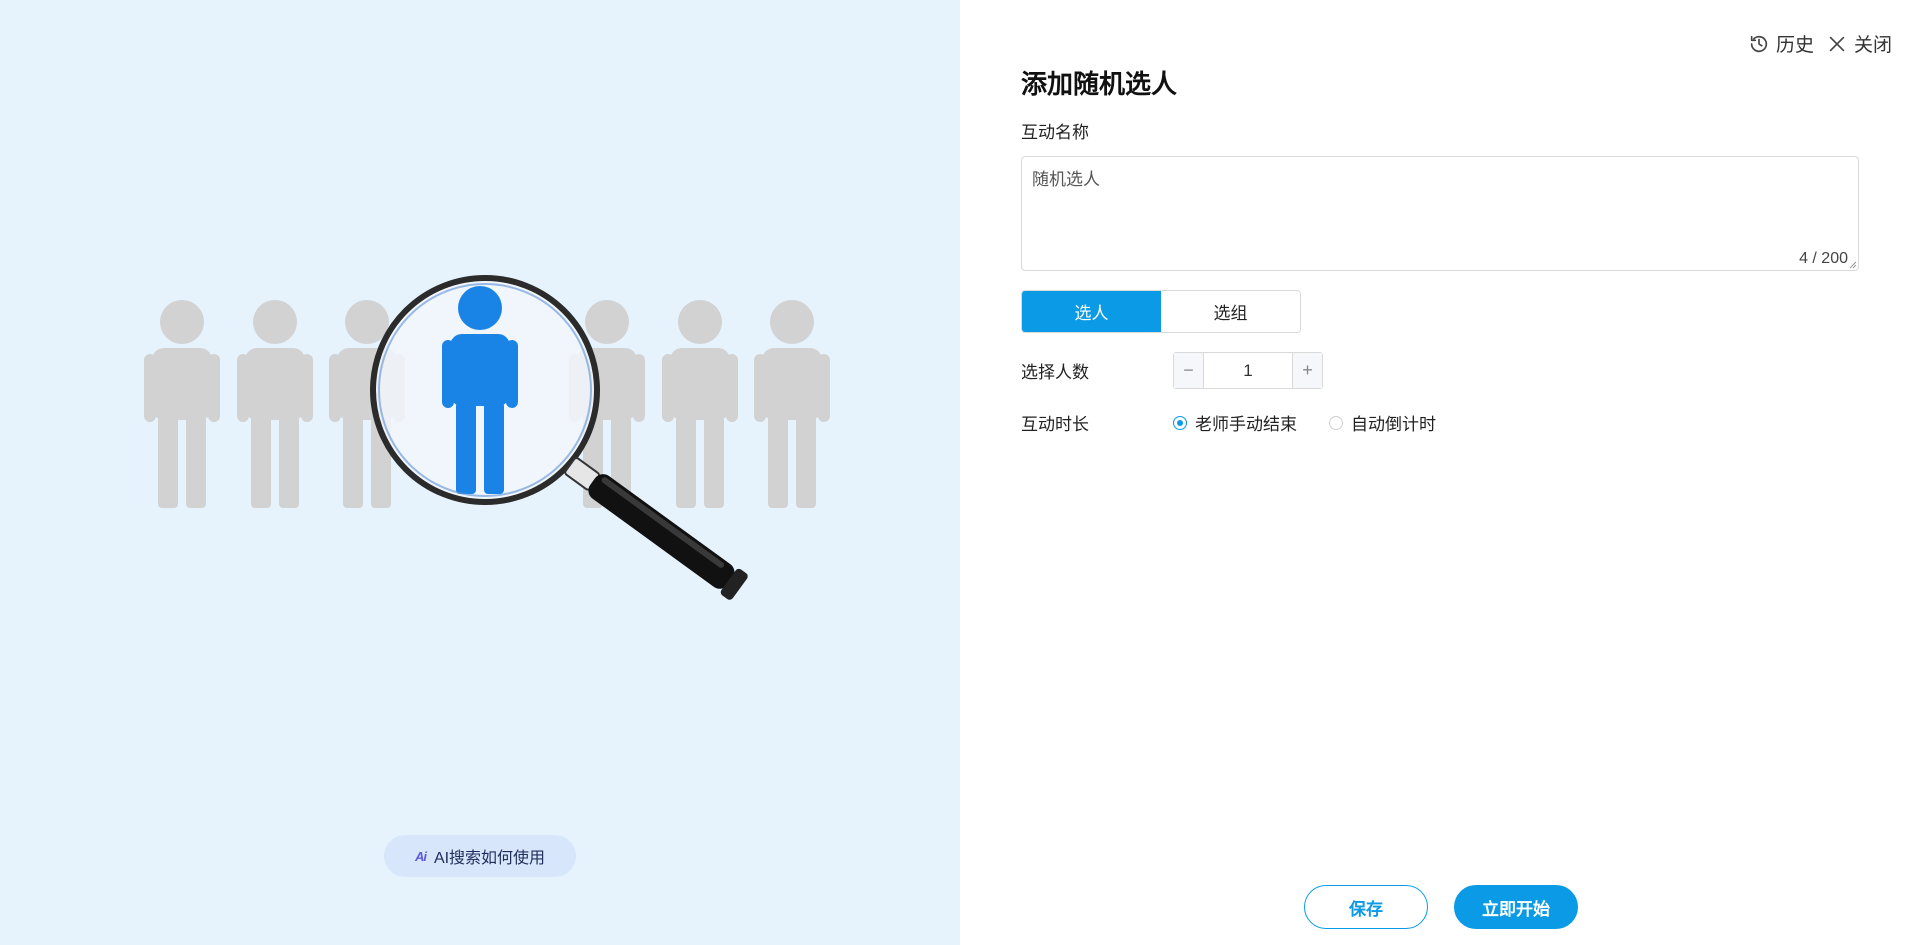 This screenshot has width=1920, height=945. I want to click on mode-tabs: 选人 选组, so click(1161, 311).